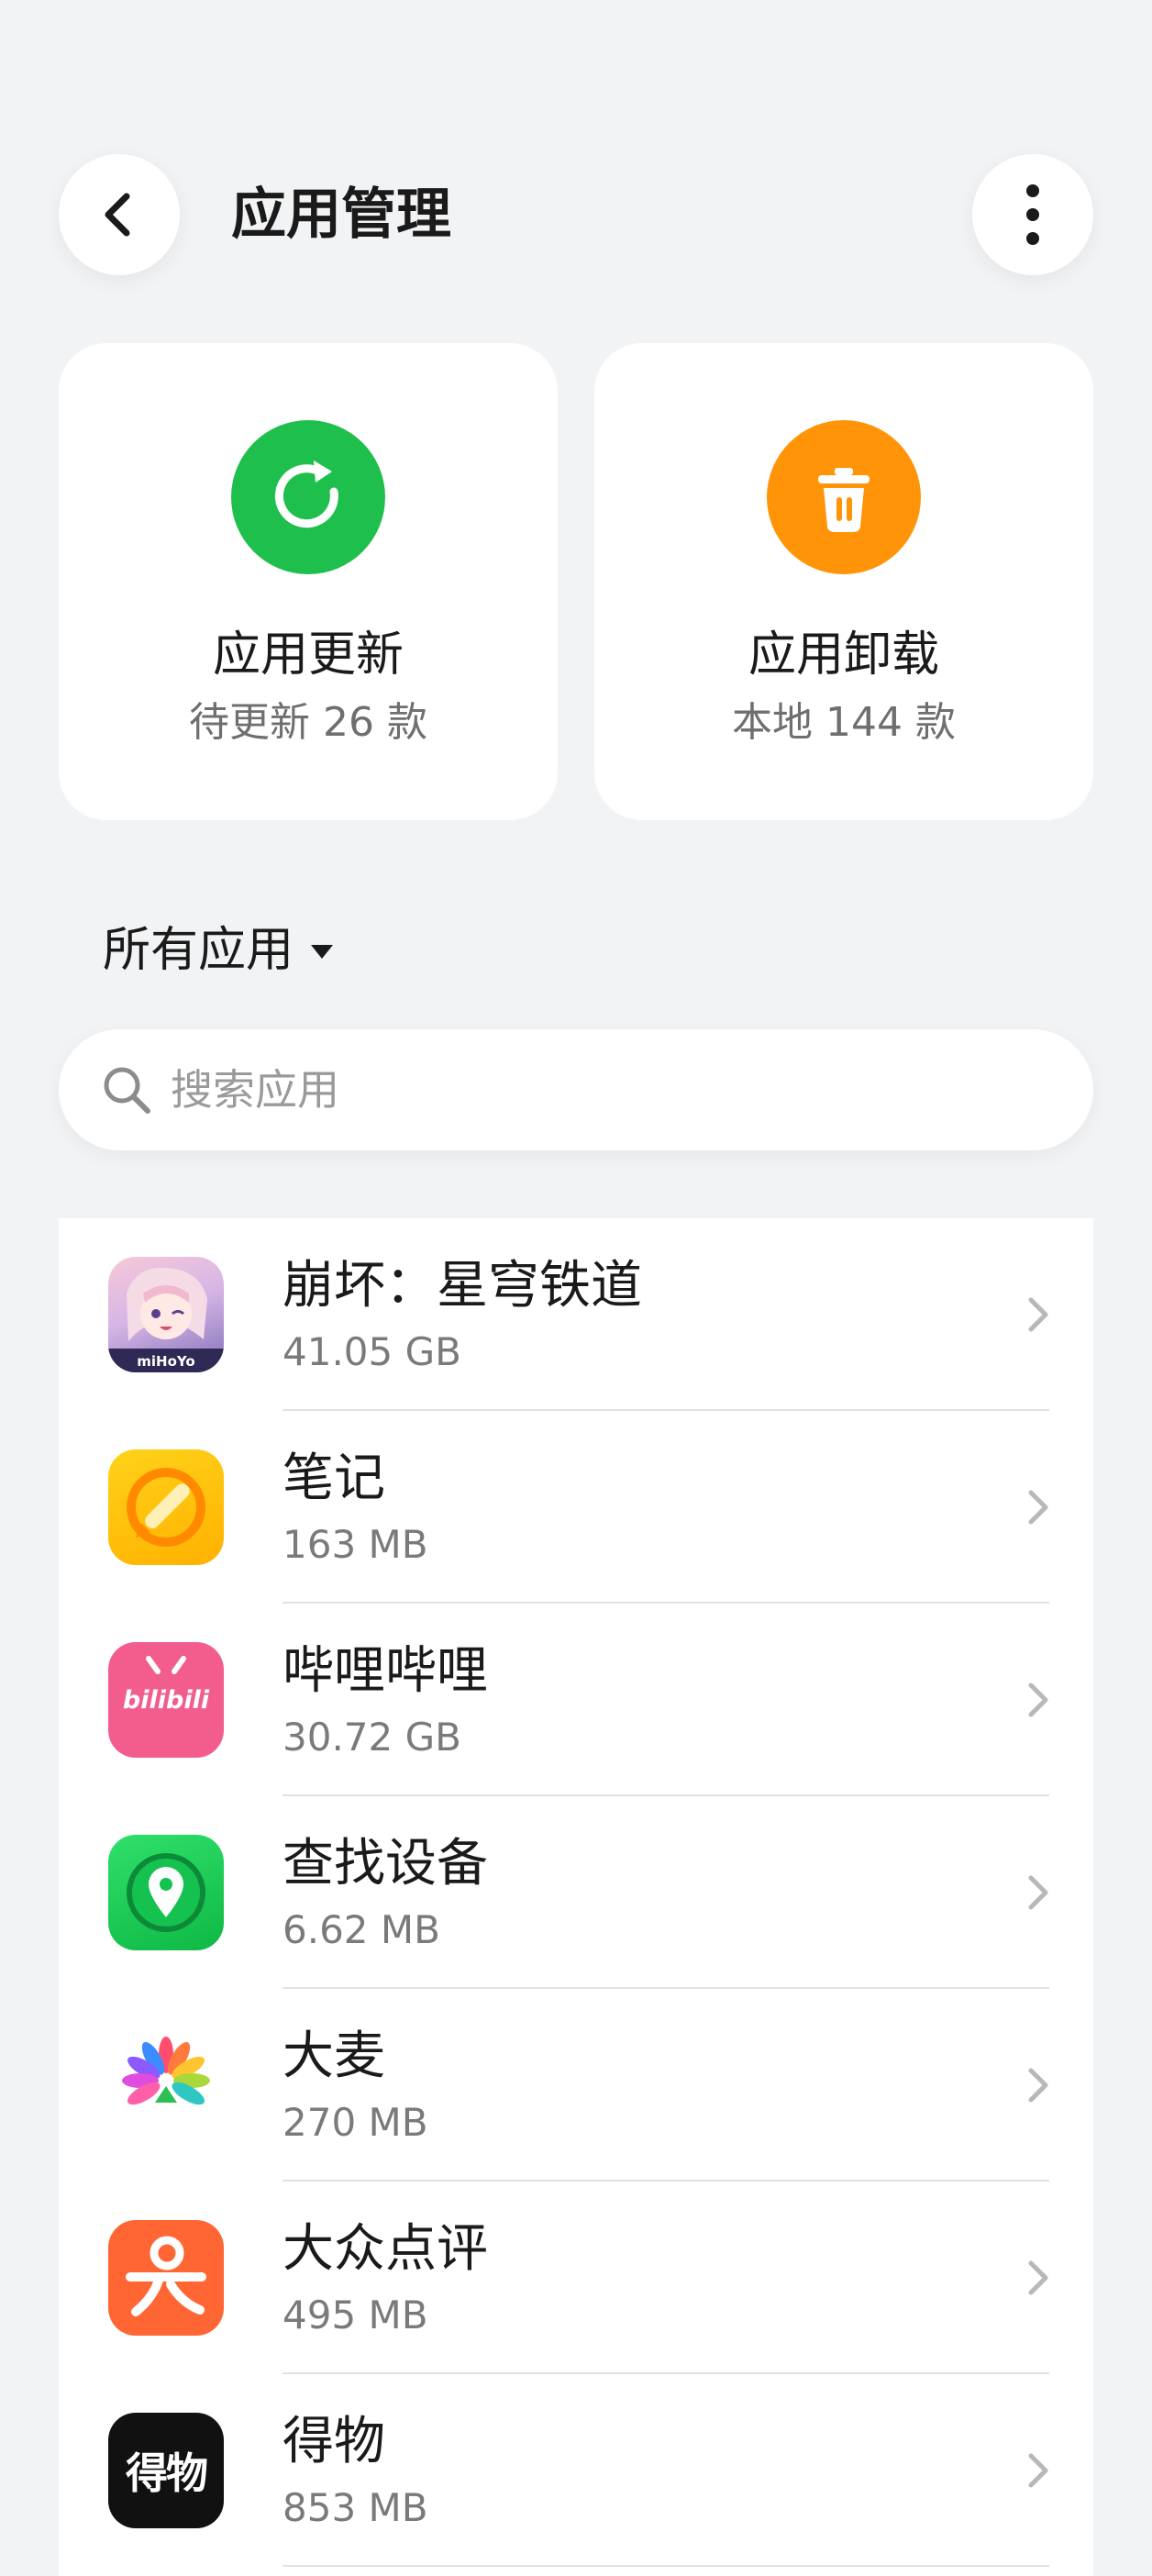 The image size is (1152, 2576). Describe the element at coordinates (385, 2249) in the screenshot. I see `app-name: 大众点评` at that location.